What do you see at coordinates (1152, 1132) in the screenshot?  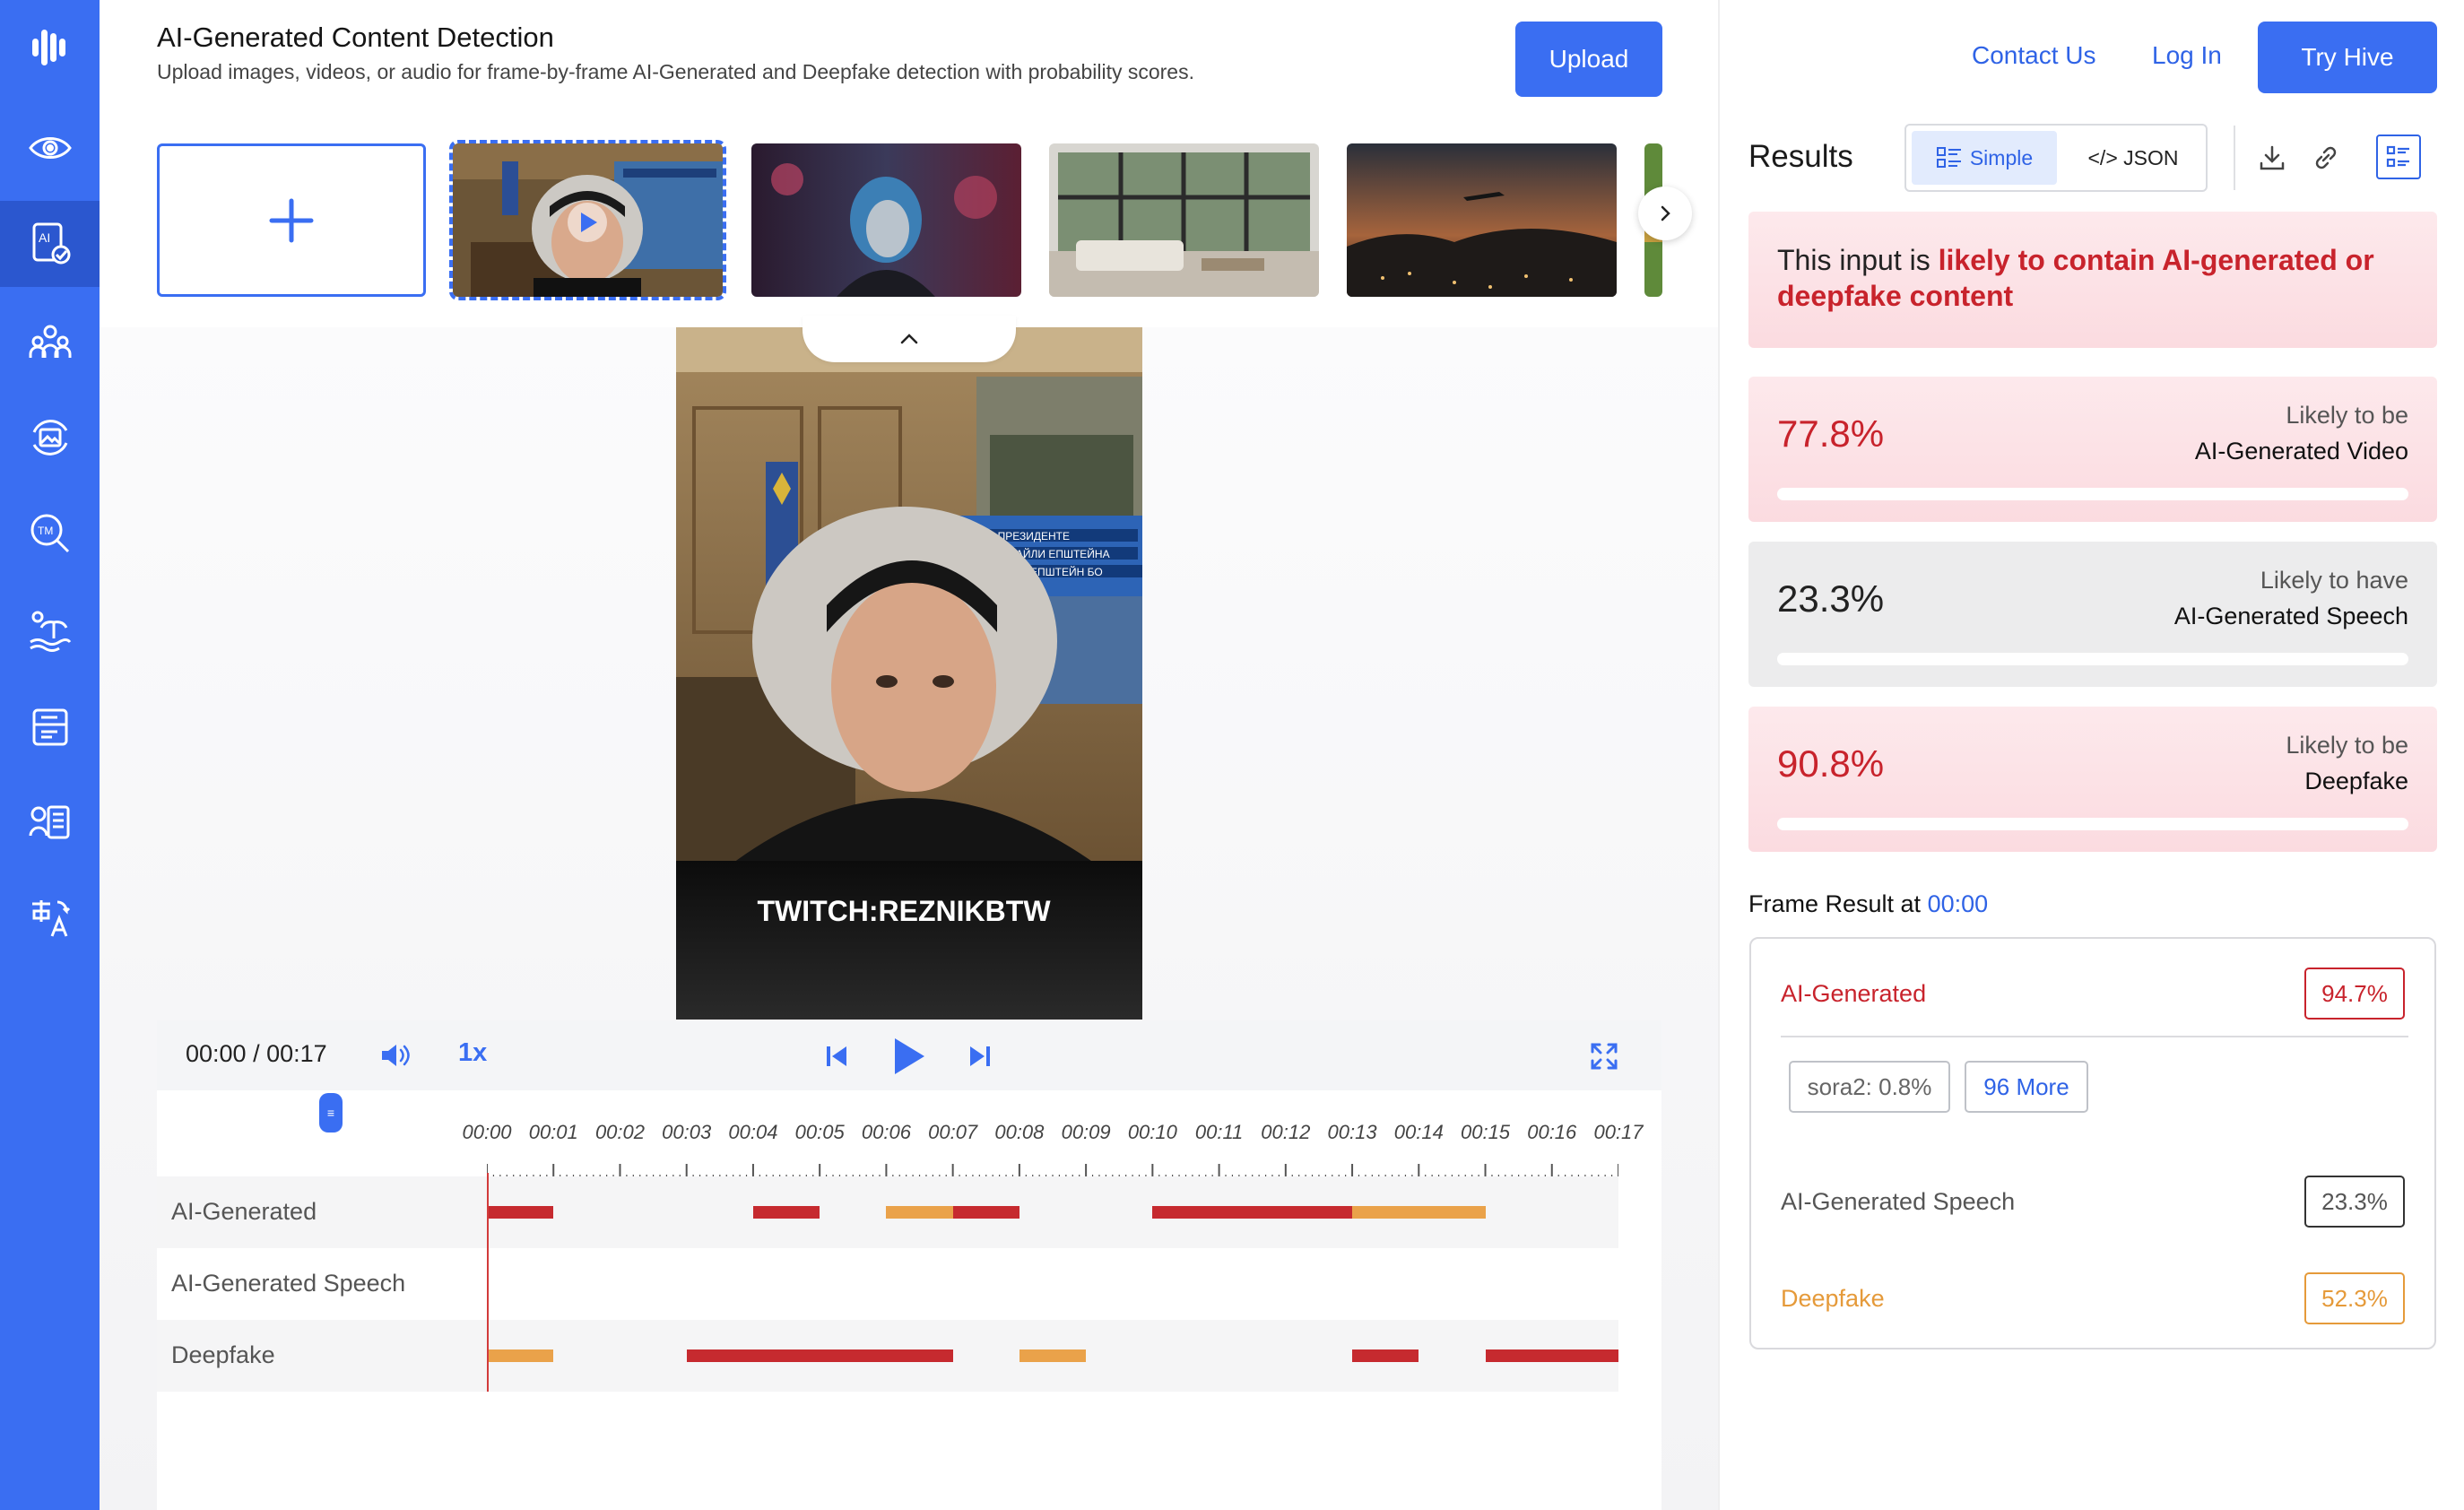 I see `timeline-tick-label: 00:10` at bounding box center [1152, 1132].